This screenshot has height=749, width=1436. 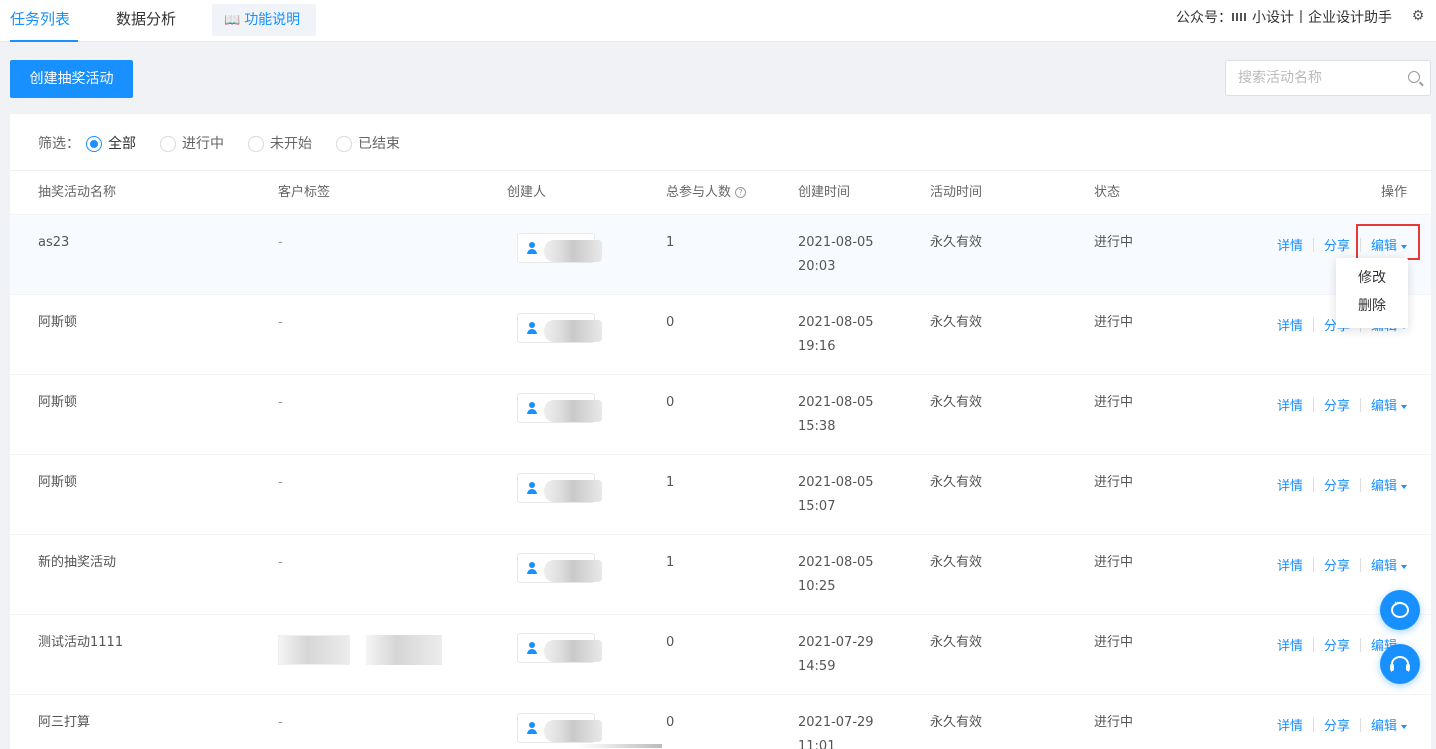 What do you see at coordinates (1400, 664) in the screenshot?
I see `customer-service-button` at bounding box center [1400, 664].